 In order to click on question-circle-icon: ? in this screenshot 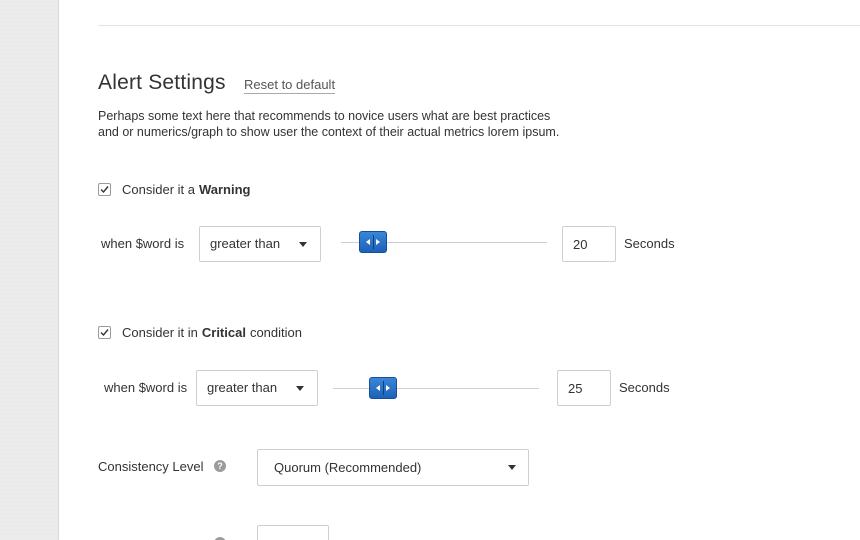, I will do `click(220, 466)`.